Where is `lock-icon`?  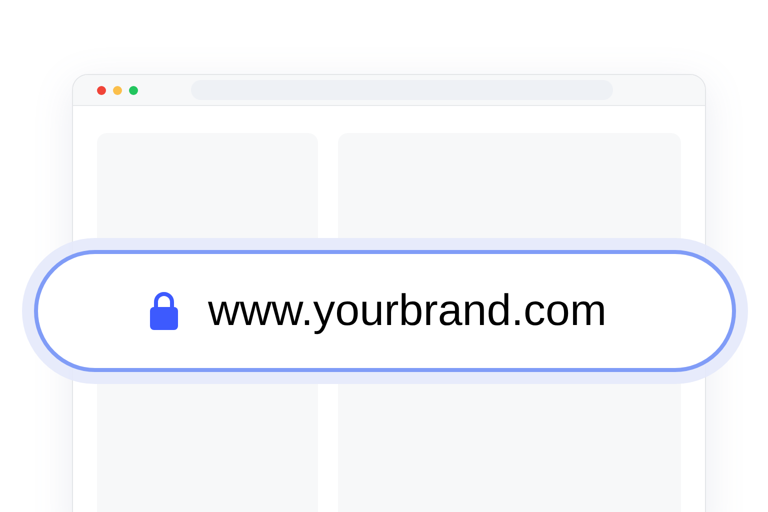
lock-icon is located at coordinates (164, 311).